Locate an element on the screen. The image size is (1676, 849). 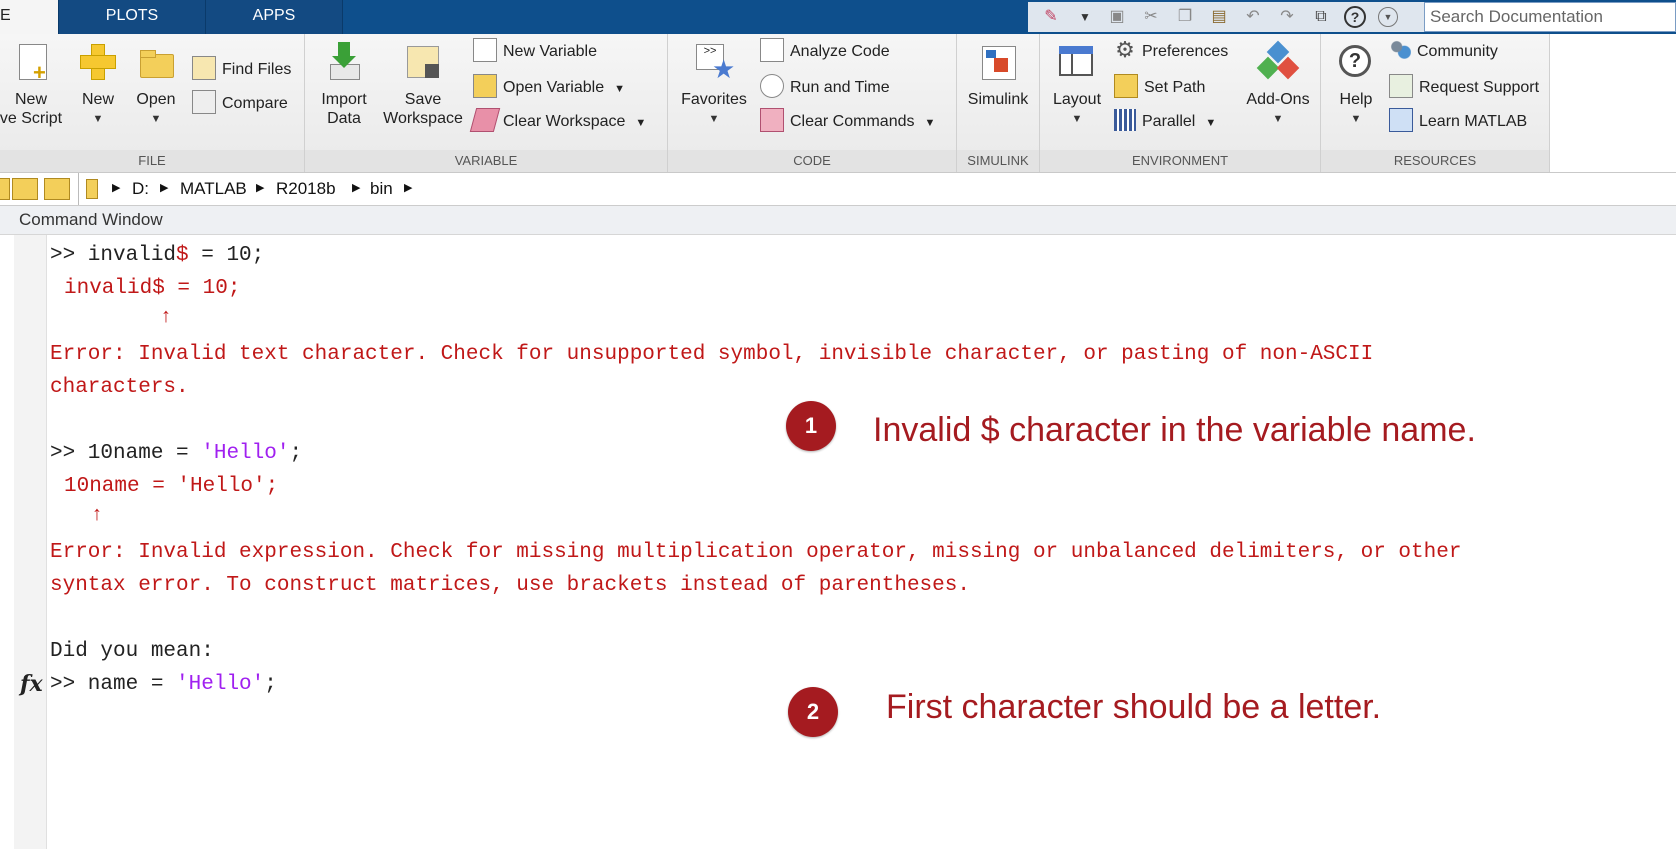
breadcrumb-bin: bin is located at coordinates (381, 189).